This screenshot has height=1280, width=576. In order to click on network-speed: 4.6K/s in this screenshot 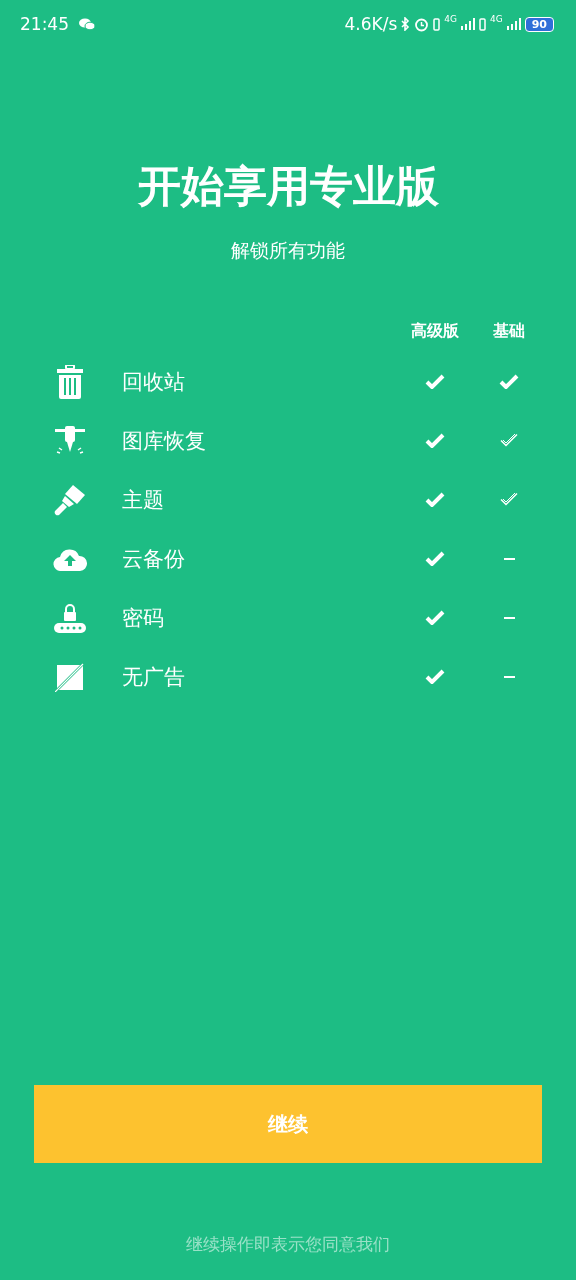, I will do `click(371, 24)`.